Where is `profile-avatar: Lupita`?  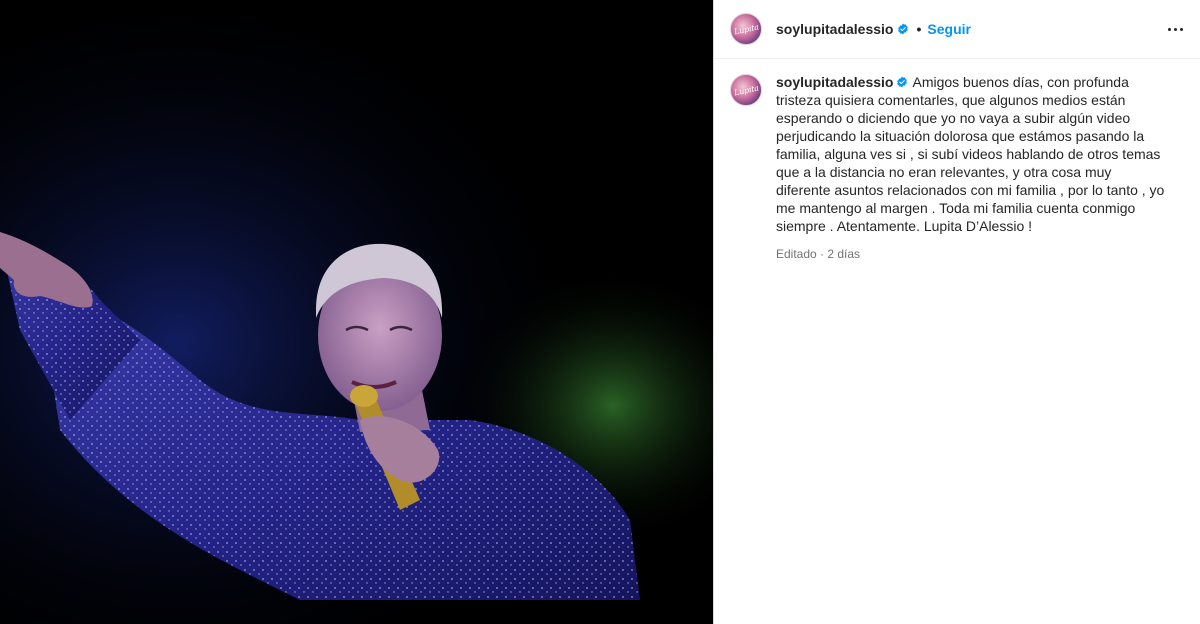 profile-avatar: Lupita is located at coordinates (746, 29).